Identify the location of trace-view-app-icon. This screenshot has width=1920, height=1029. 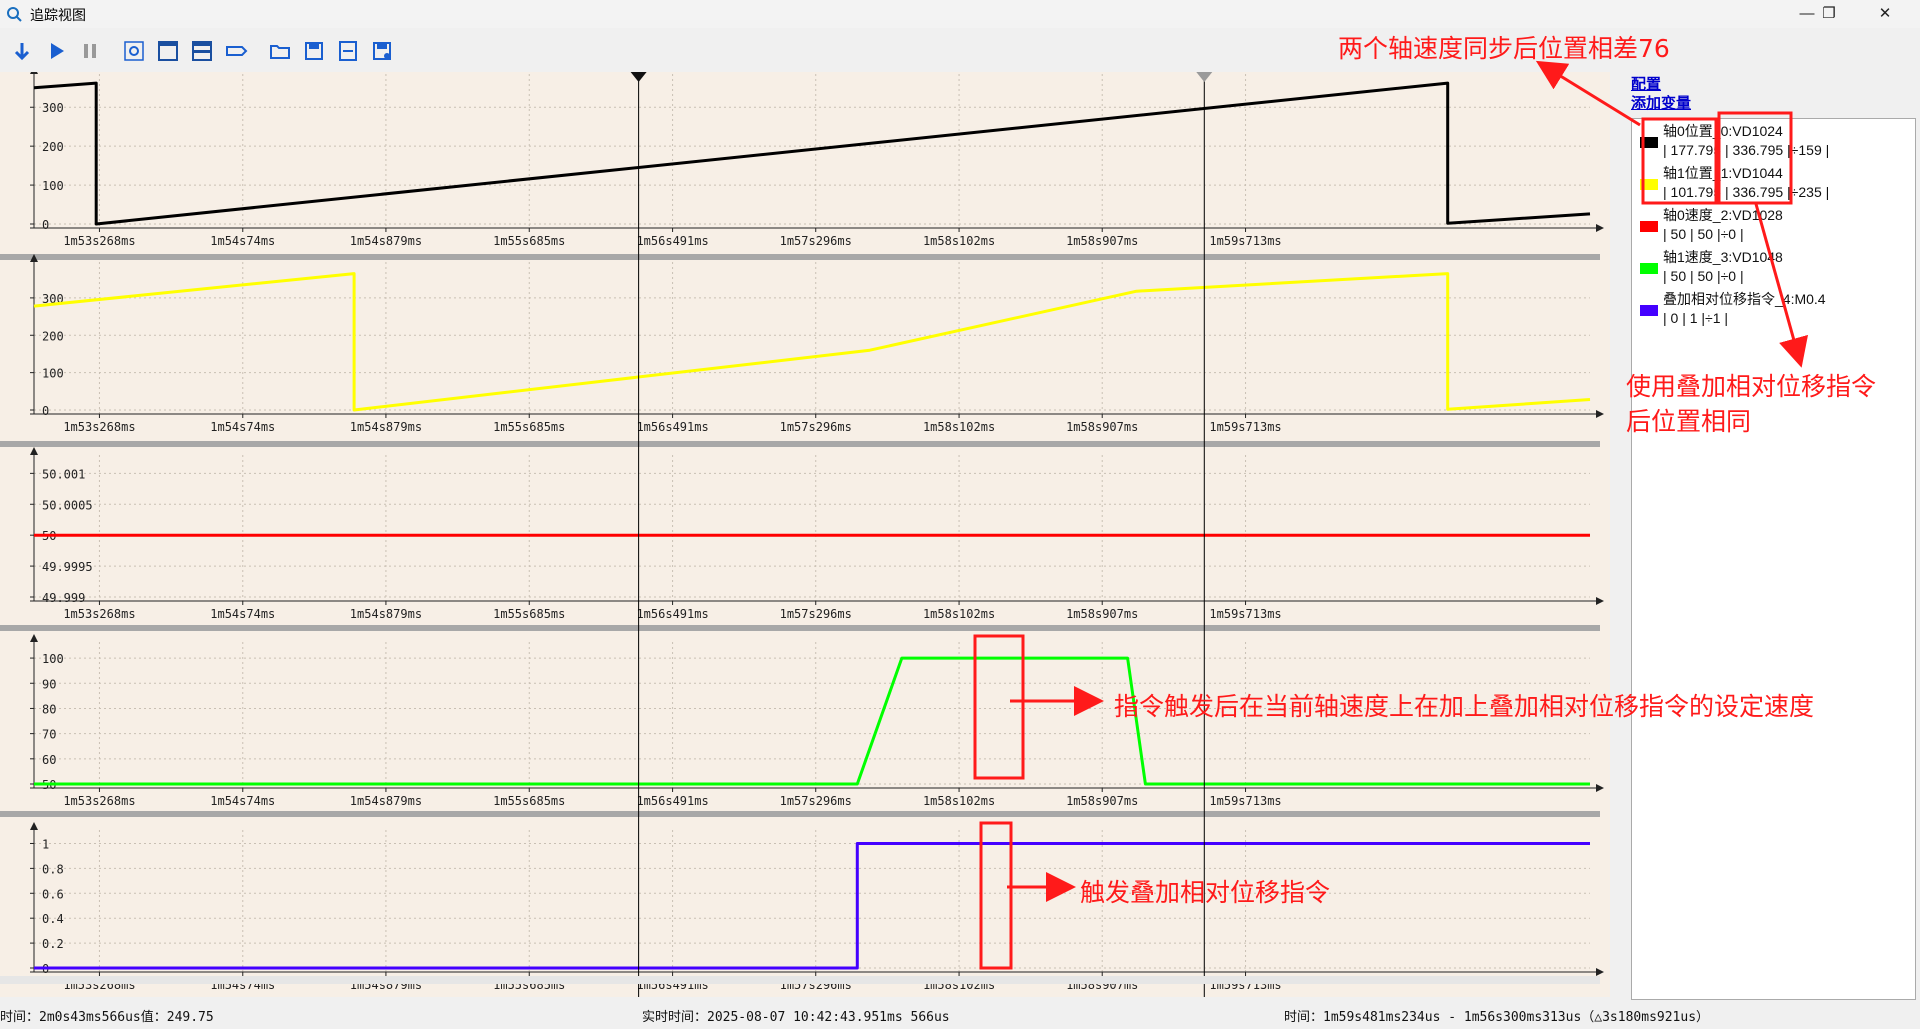
(14, 14).